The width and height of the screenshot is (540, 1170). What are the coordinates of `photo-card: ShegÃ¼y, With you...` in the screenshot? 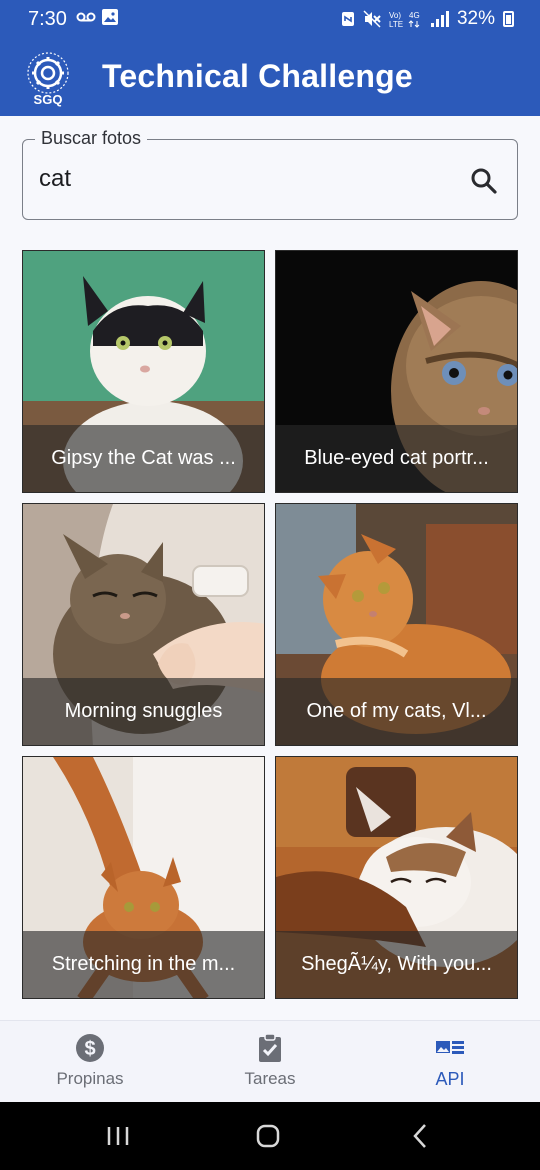 It's located at (396, 877).